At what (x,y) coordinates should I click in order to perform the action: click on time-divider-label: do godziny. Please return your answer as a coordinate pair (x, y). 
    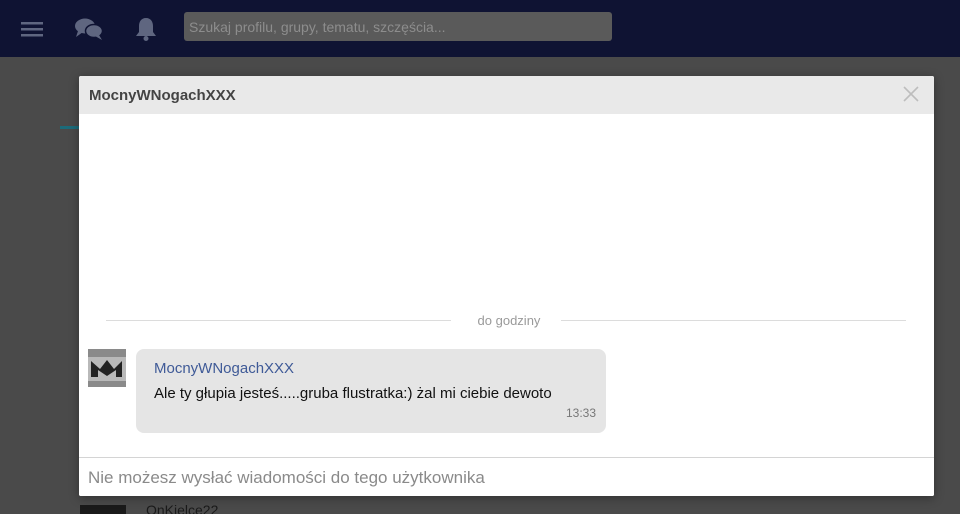
    Looking at the image, I should click on (509, 320).